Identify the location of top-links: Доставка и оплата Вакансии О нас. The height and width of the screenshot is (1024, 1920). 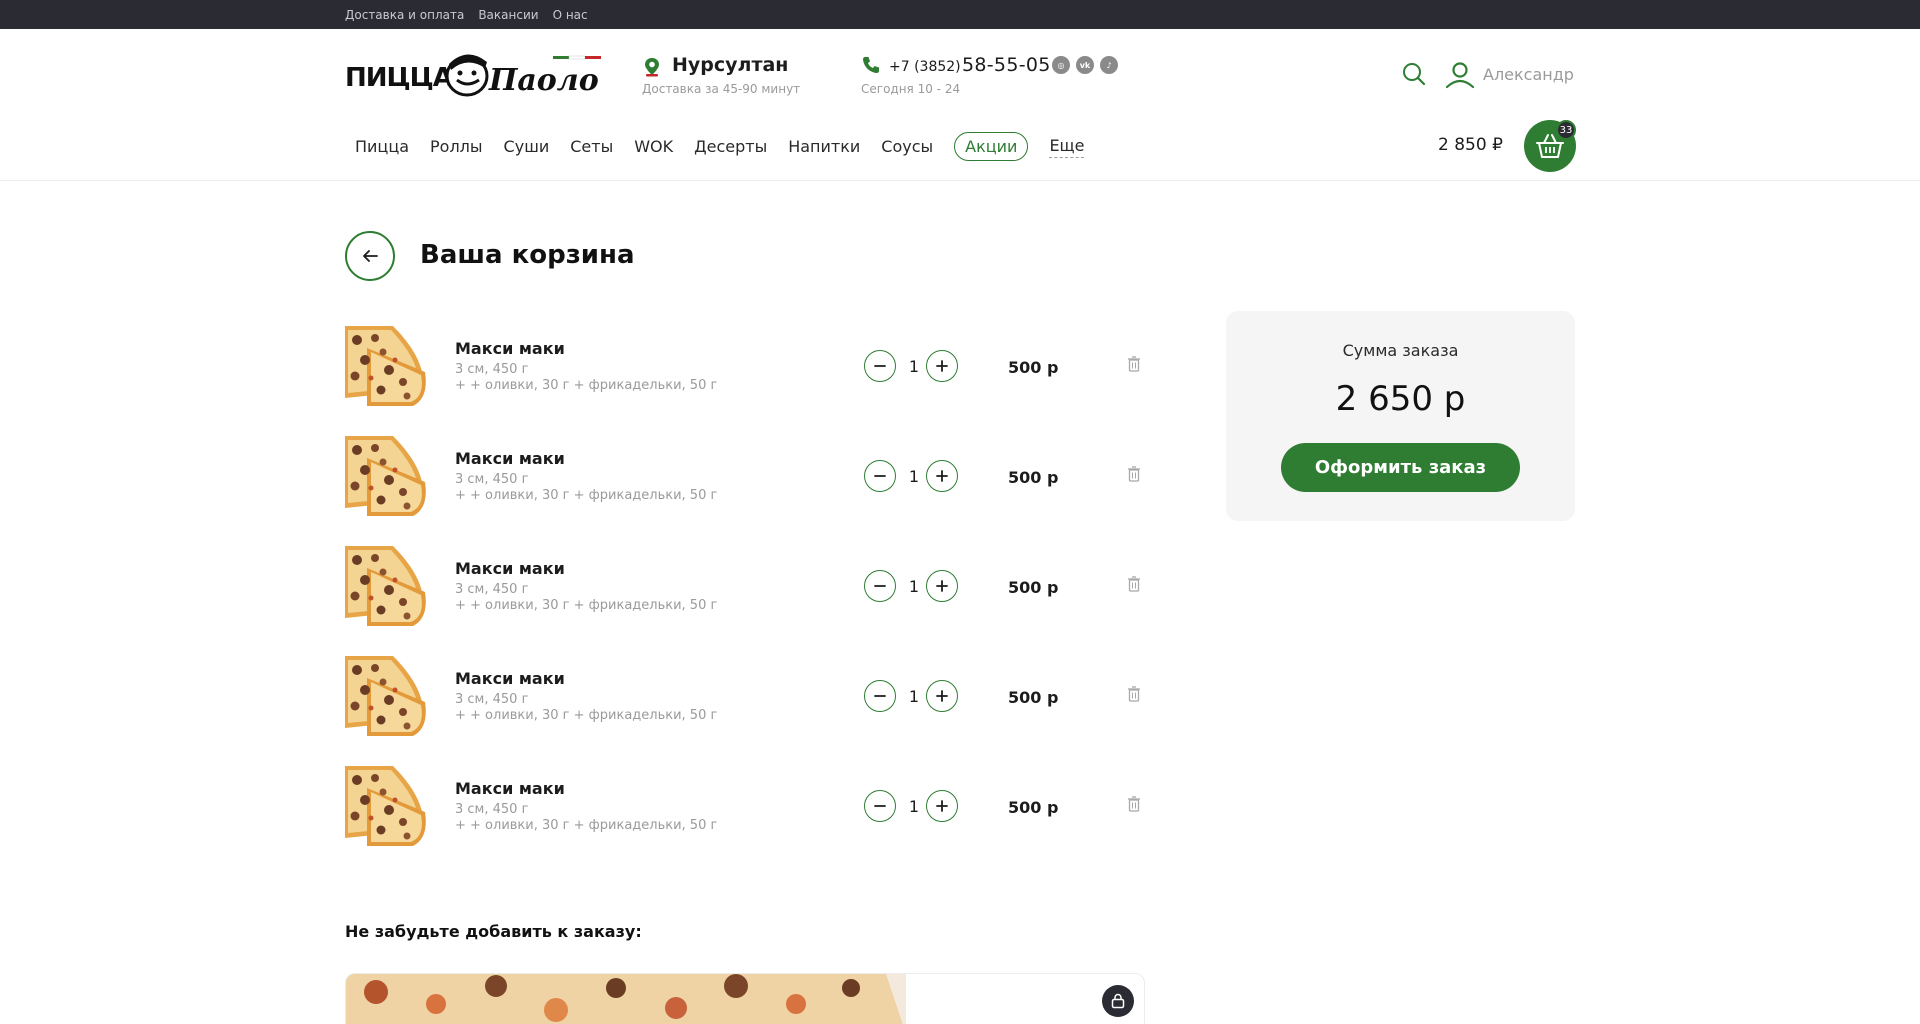
(466, 14).